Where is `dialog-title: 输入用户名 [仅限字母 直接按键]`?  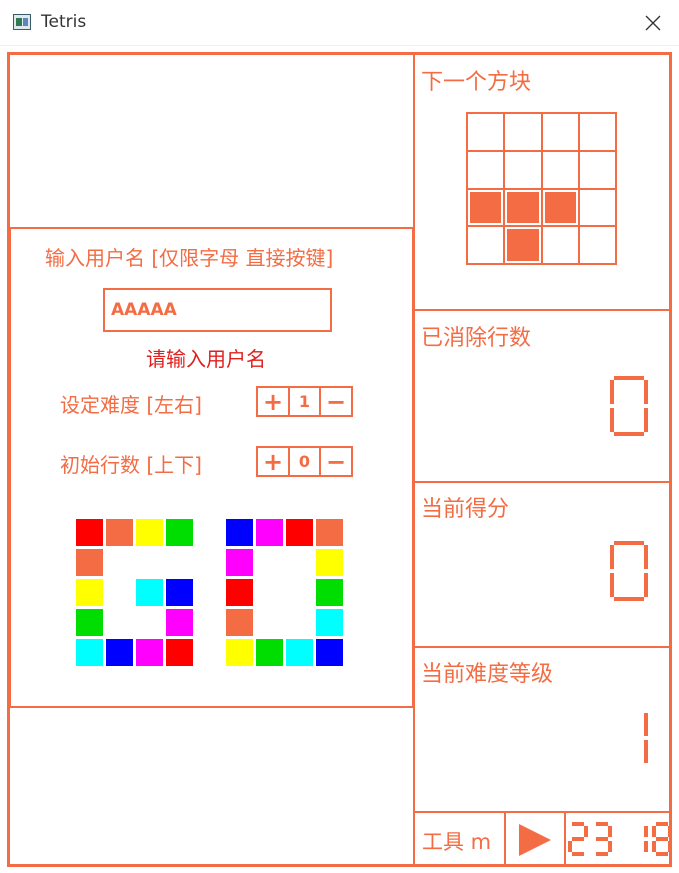 dialog-title: 输入用户名 [仅限字母 直接按键] is located at coordinates (189, 258).